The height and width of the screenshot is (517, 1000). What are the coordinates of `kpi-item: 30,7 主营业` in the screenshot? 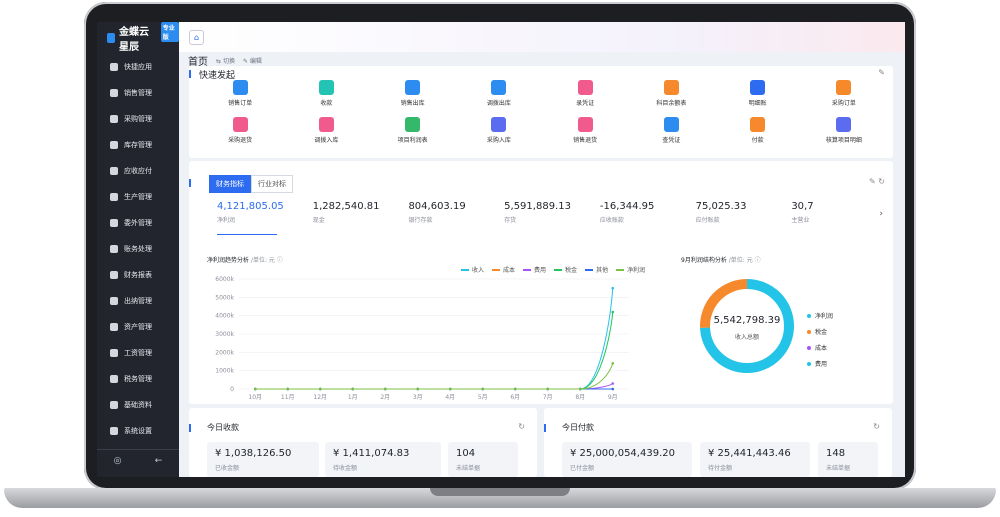 It's located at (839, 212).